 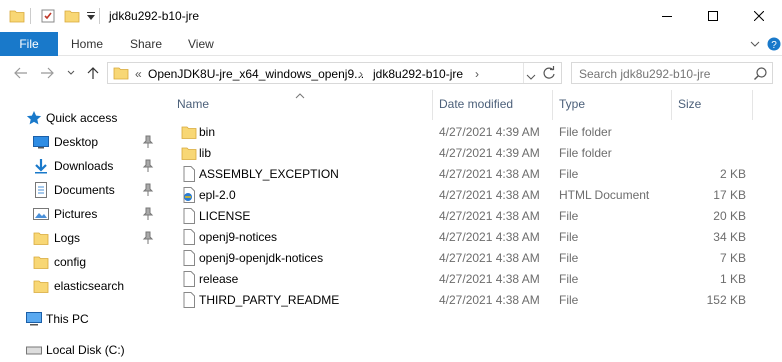 What do you see at coordinates (71, 73) in the screenshot?
I see `recent-locations-icon` at bounding box center [71, 73].